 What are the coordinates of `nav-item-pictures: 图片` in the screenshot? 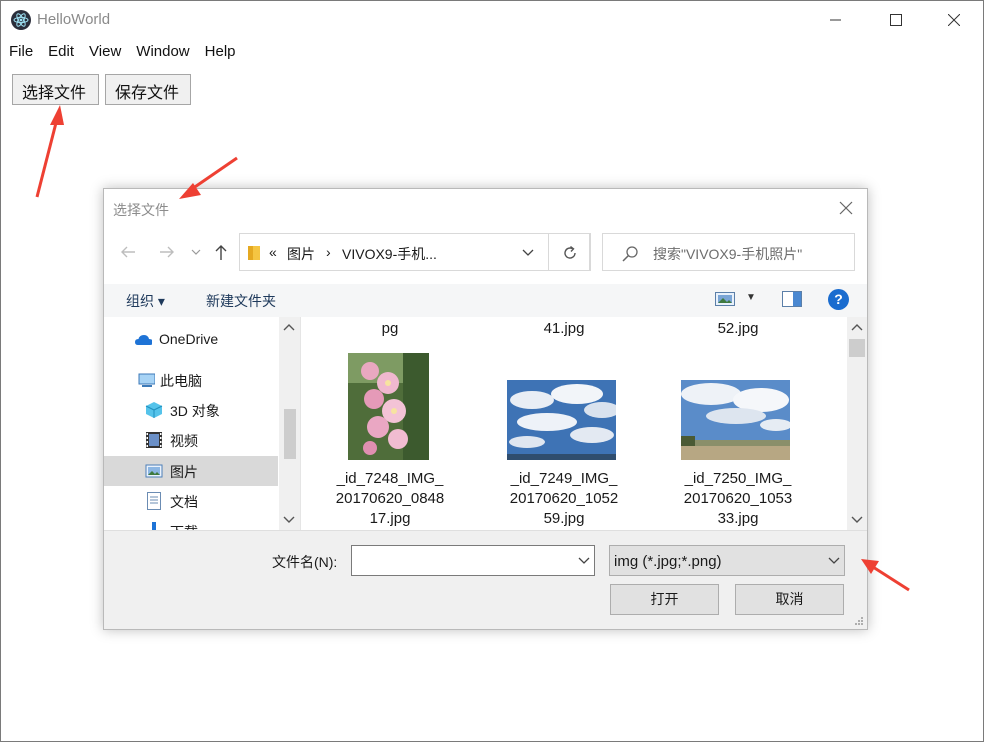 It's located at (191, 471).